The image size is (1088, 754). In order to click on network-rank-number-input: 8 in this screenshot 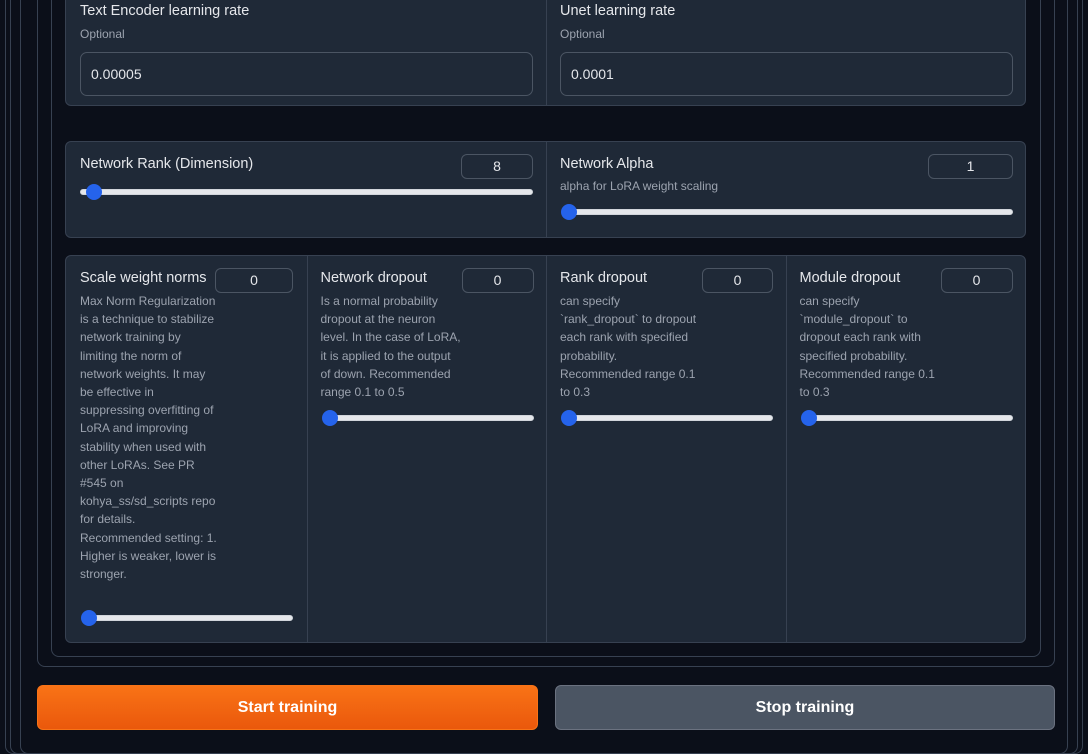, I will do `click(497, 166)`.